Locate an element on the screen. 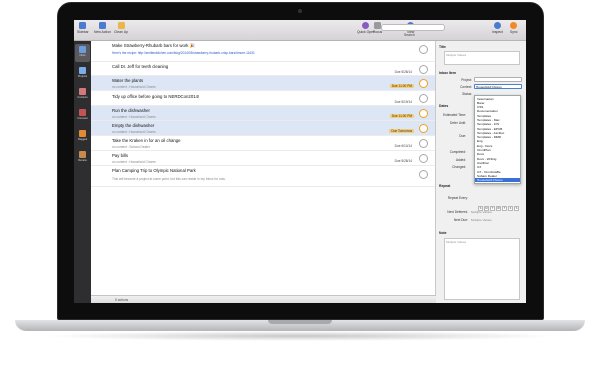 The width and height of the screenshot is (600, 369). next-deferred-label: Next Deferred: is located at coordinates (457, 212).